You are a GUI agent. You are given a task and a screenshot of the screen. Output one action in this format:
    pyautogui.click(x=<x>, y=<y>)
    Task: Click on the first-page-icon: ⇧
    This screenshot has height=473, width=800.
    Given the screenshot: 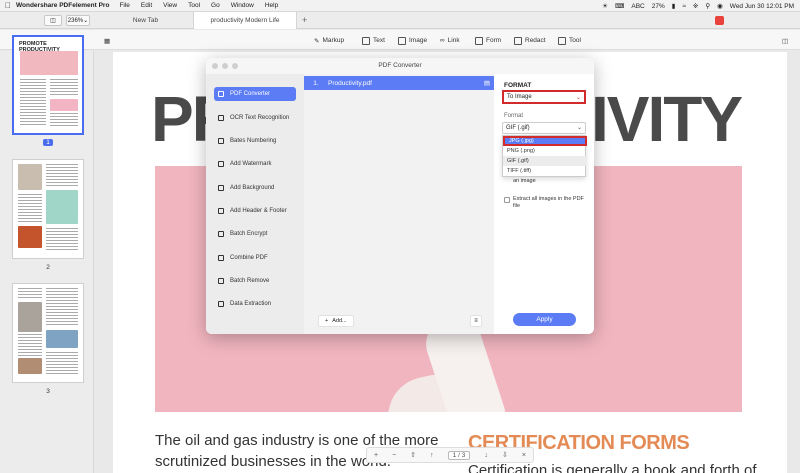 What is the action you would take?
    pyautogui.click(x=413, y=455)
    